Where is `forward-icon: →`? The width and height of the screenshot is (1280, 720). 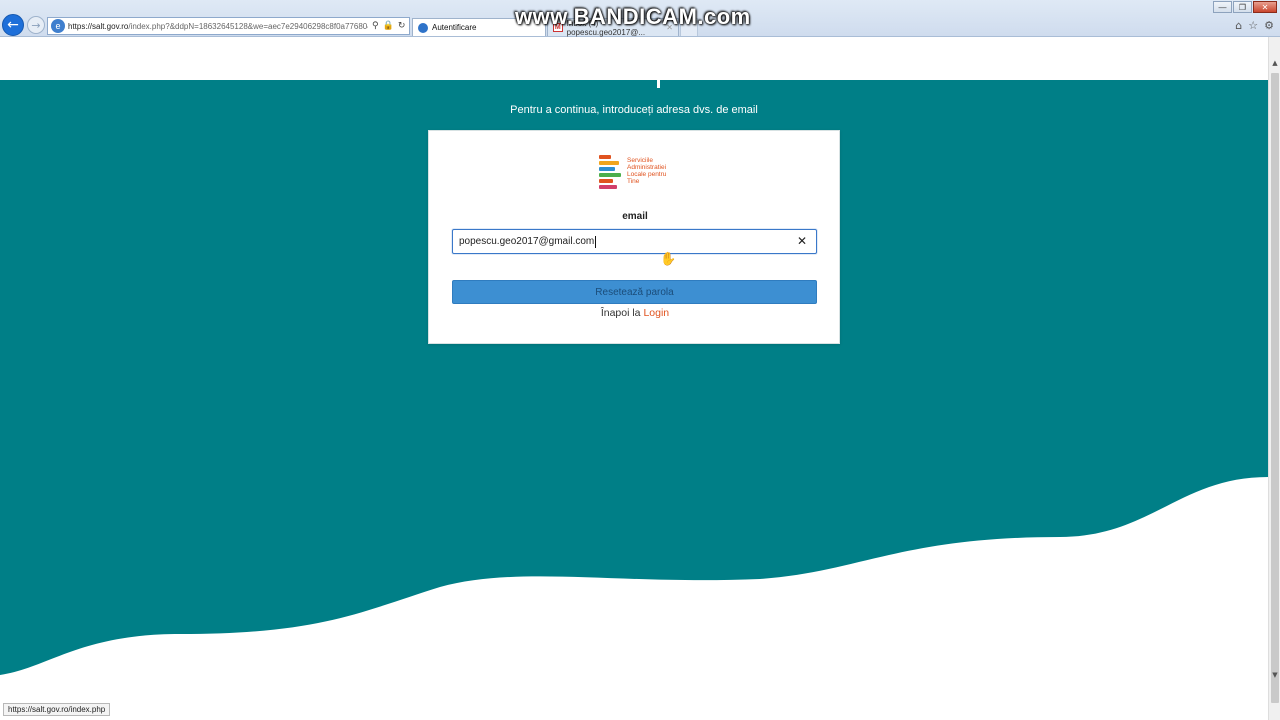
forward-icon: → is located at coordinates (36, 25).